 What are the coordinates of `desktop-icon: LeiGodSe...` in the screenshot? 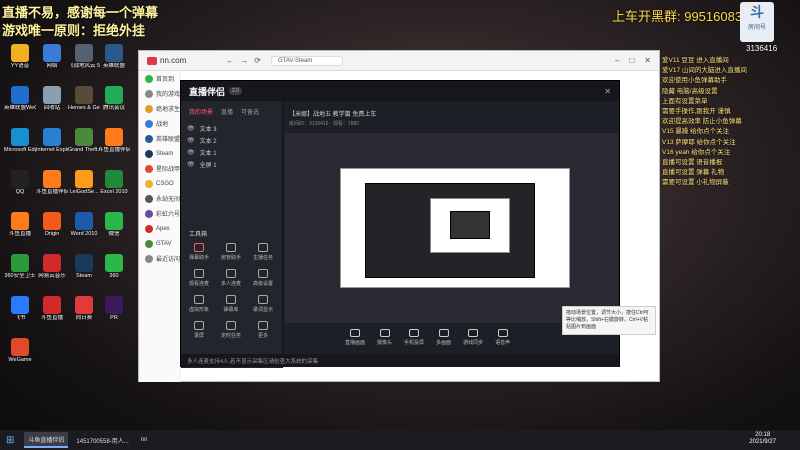 It's located at (84, 188).